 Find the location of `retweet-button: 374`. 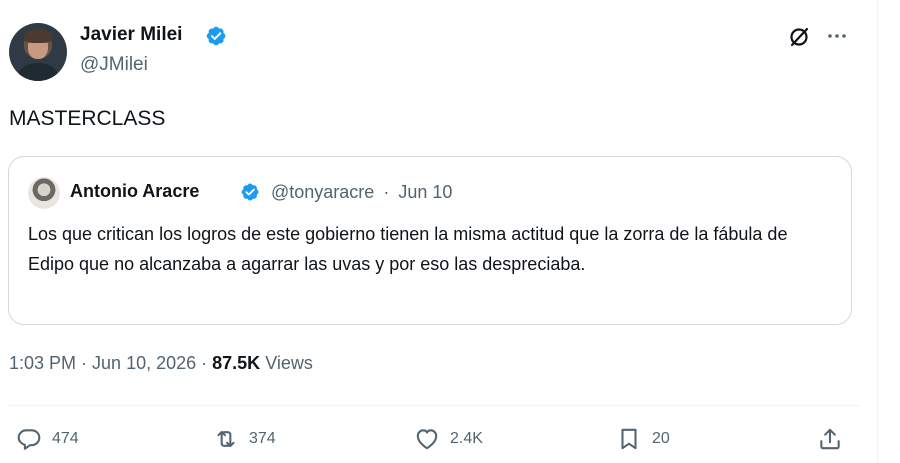

retweet-button: 374 is located at coordinates (244, 439).